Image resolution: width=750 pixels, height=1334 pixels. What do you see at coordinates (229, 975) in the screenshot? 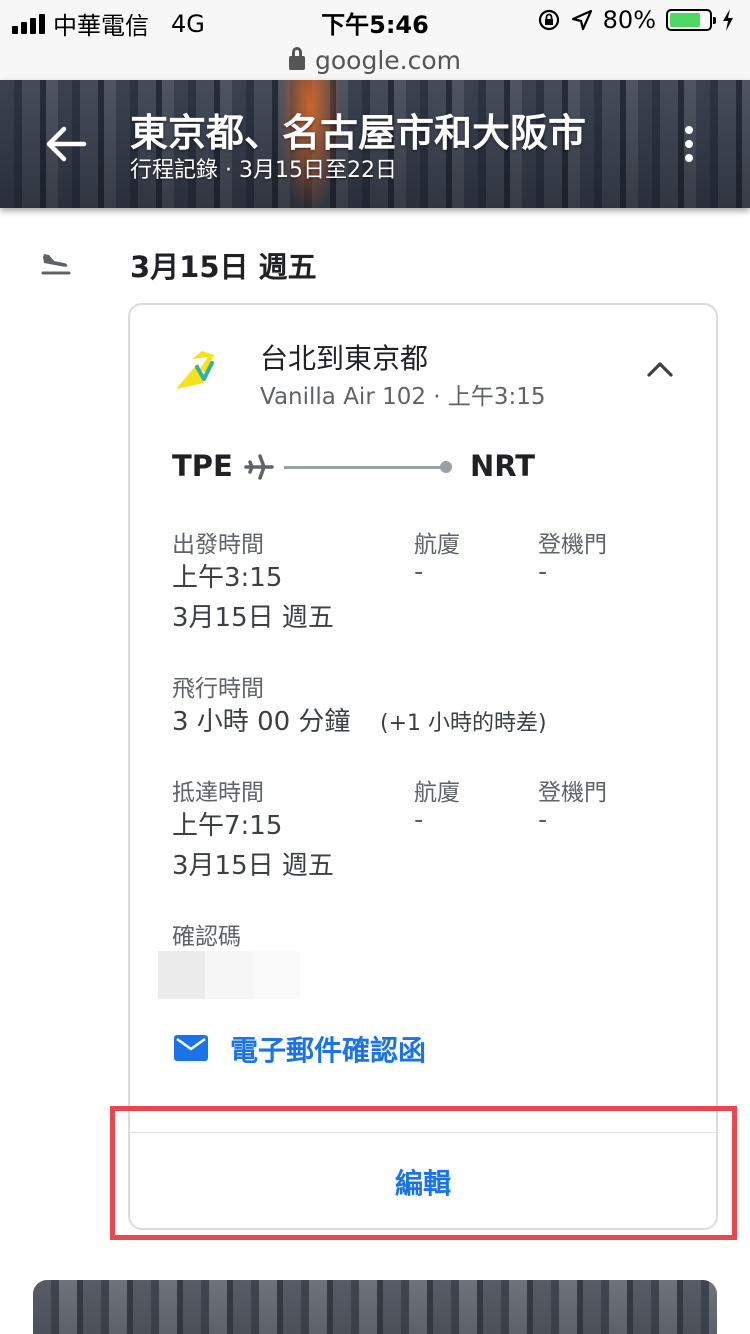
I see `confirmation-code-redacted` at bounding box center [229, 975].